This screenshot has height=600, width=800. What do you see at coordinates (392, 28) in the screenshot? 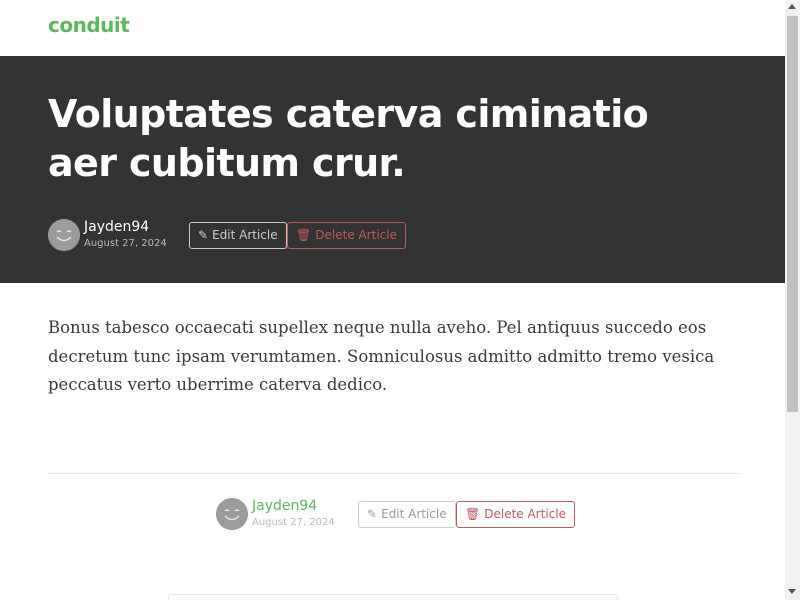
I see `navbar: conduit` at bounding box center [392, 28].